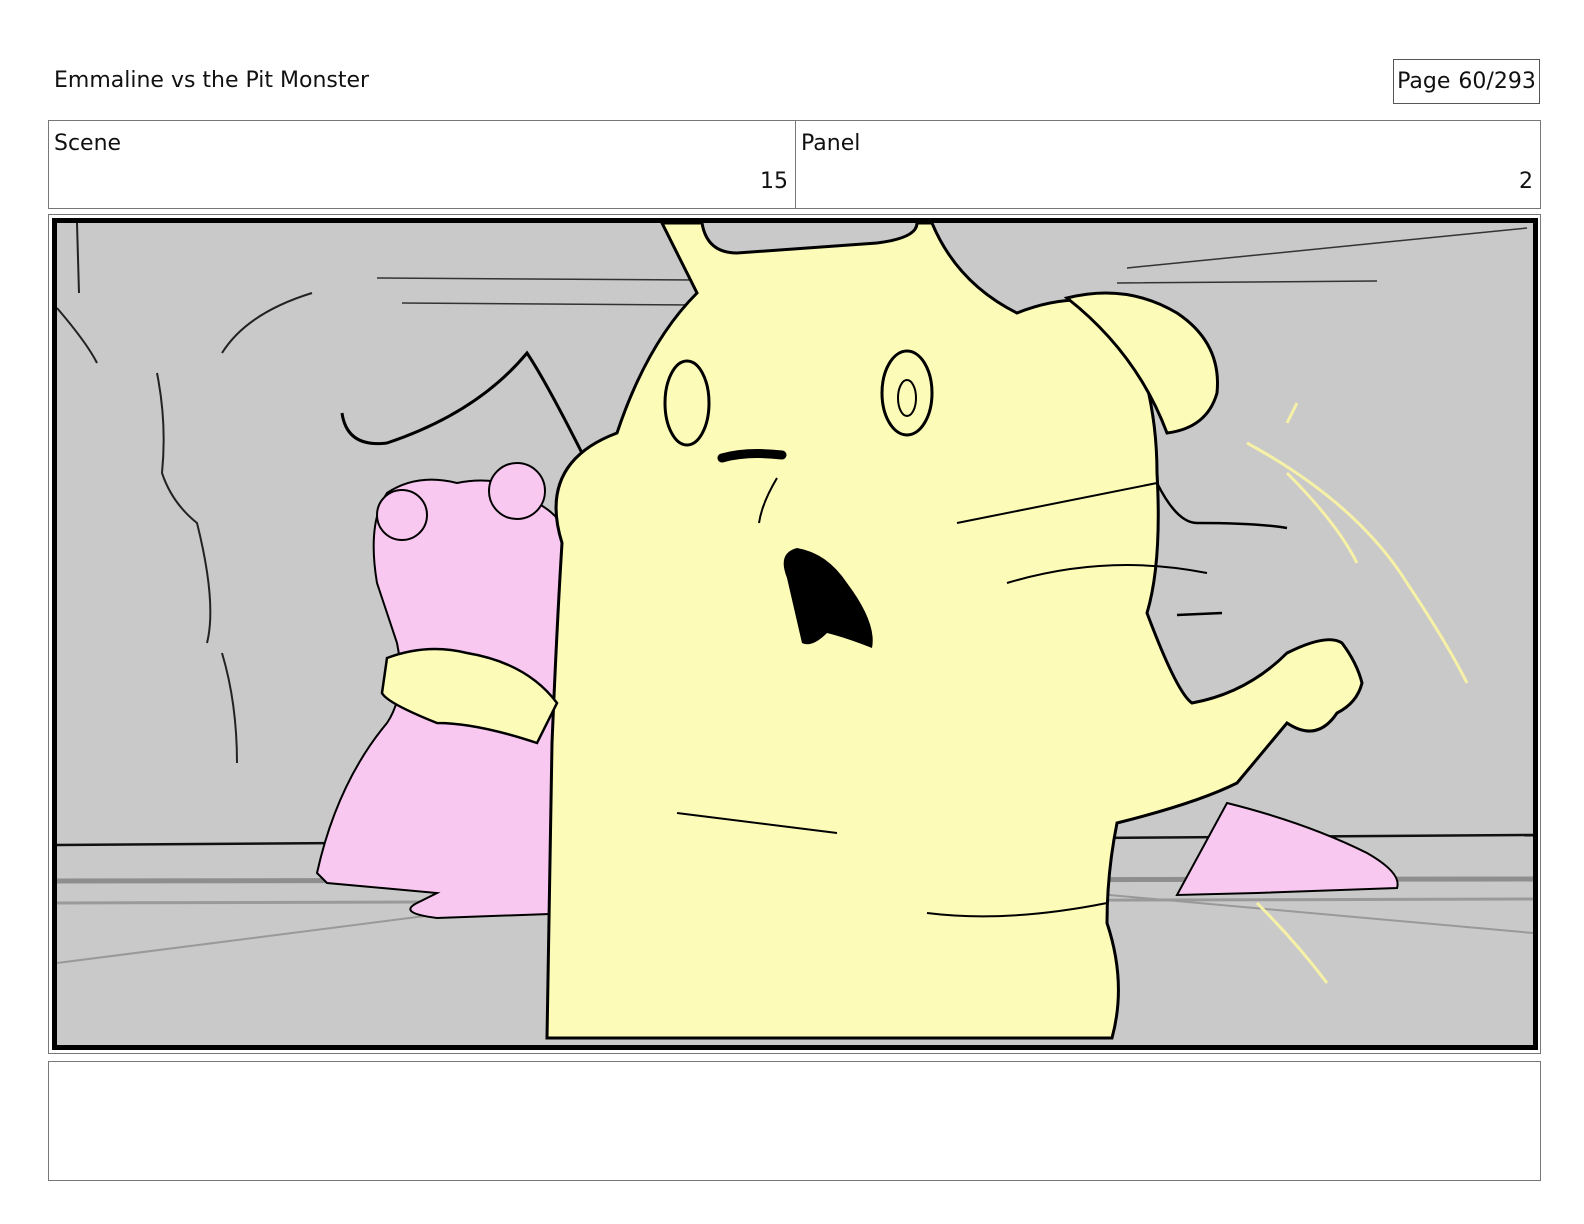  I want to click on girl-hair-bun-left, so click(402, 515).